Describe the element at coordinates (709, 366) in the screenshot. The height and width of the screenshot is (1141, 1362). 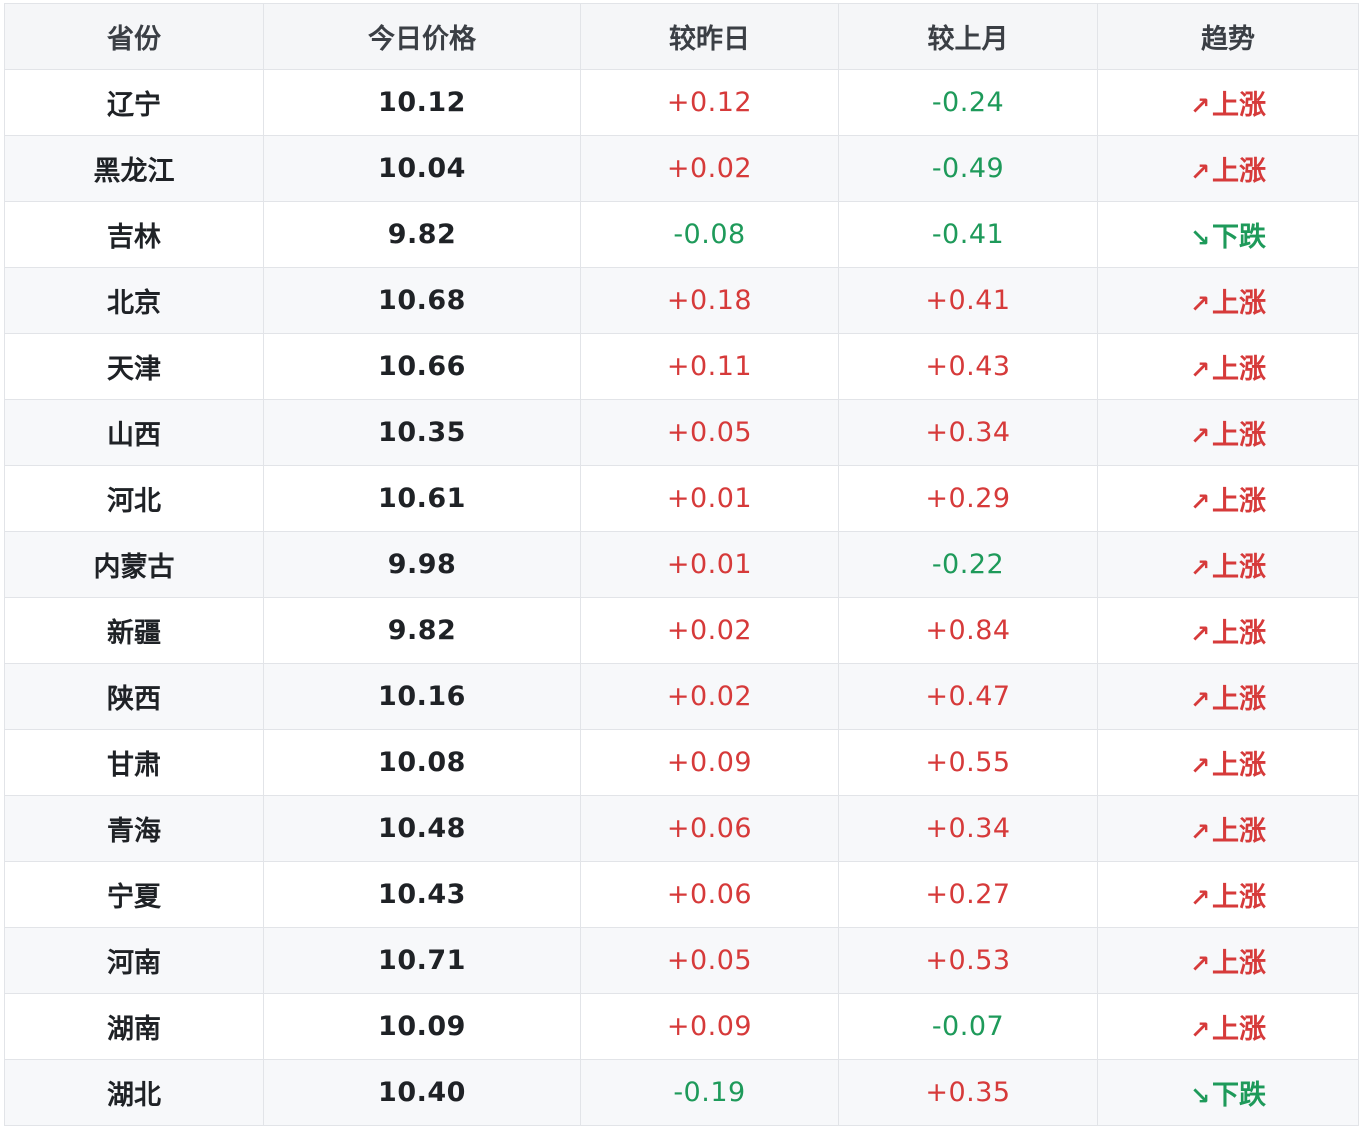
I see `day-change-cell: +0.11` at that location.